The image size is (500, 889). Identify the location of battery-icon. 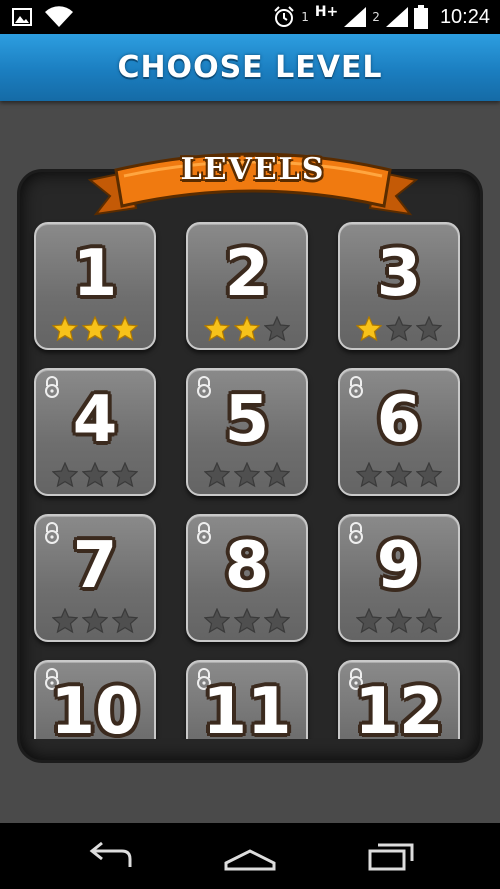
(420, 17).